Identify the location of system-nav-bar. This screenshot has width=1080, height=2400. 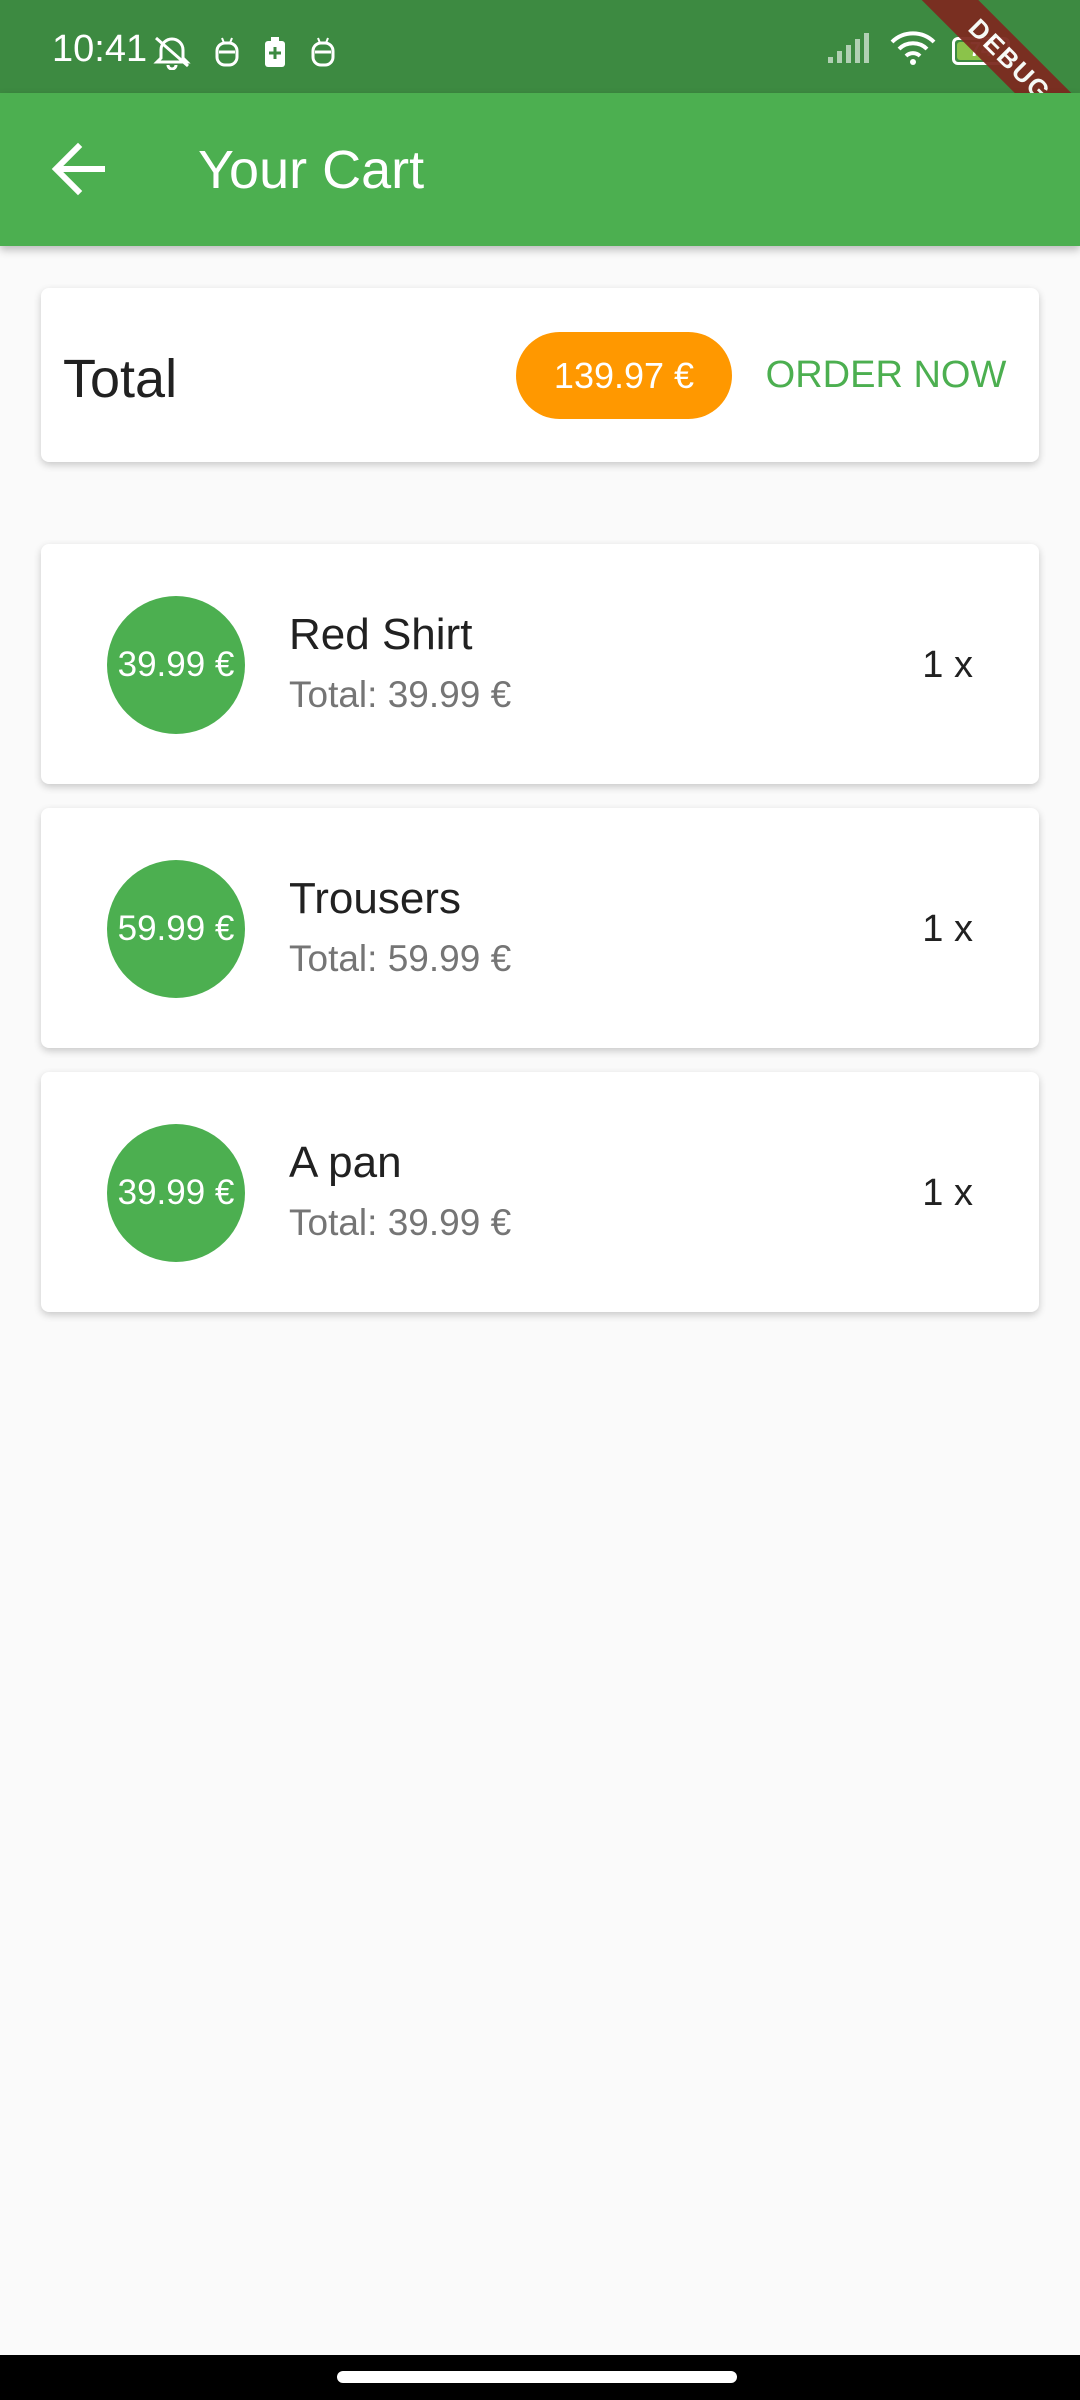
(540, 2377).